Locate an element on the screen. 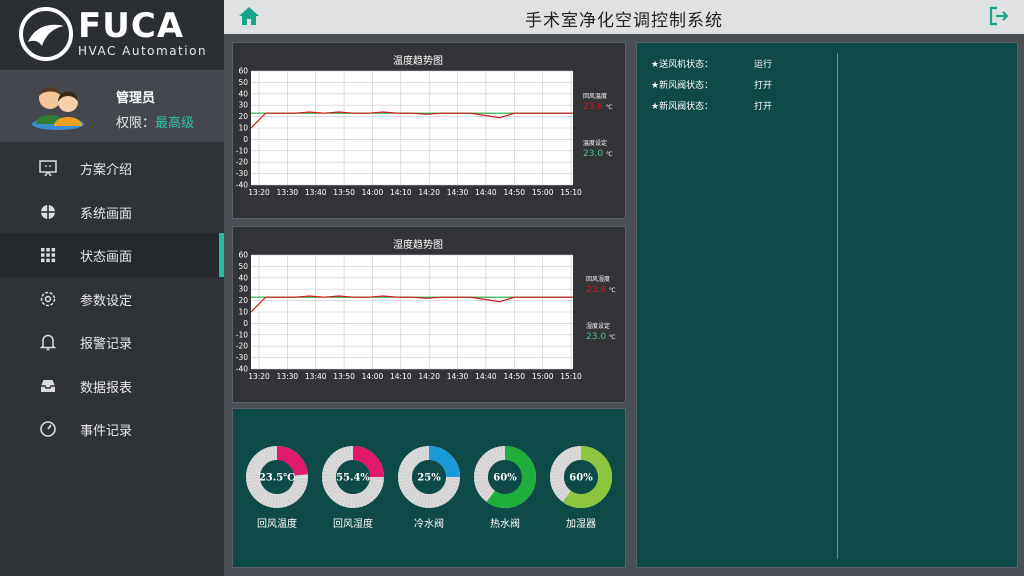 The image size is (1024, 576). status-divider is located at coordinates (837, 306).